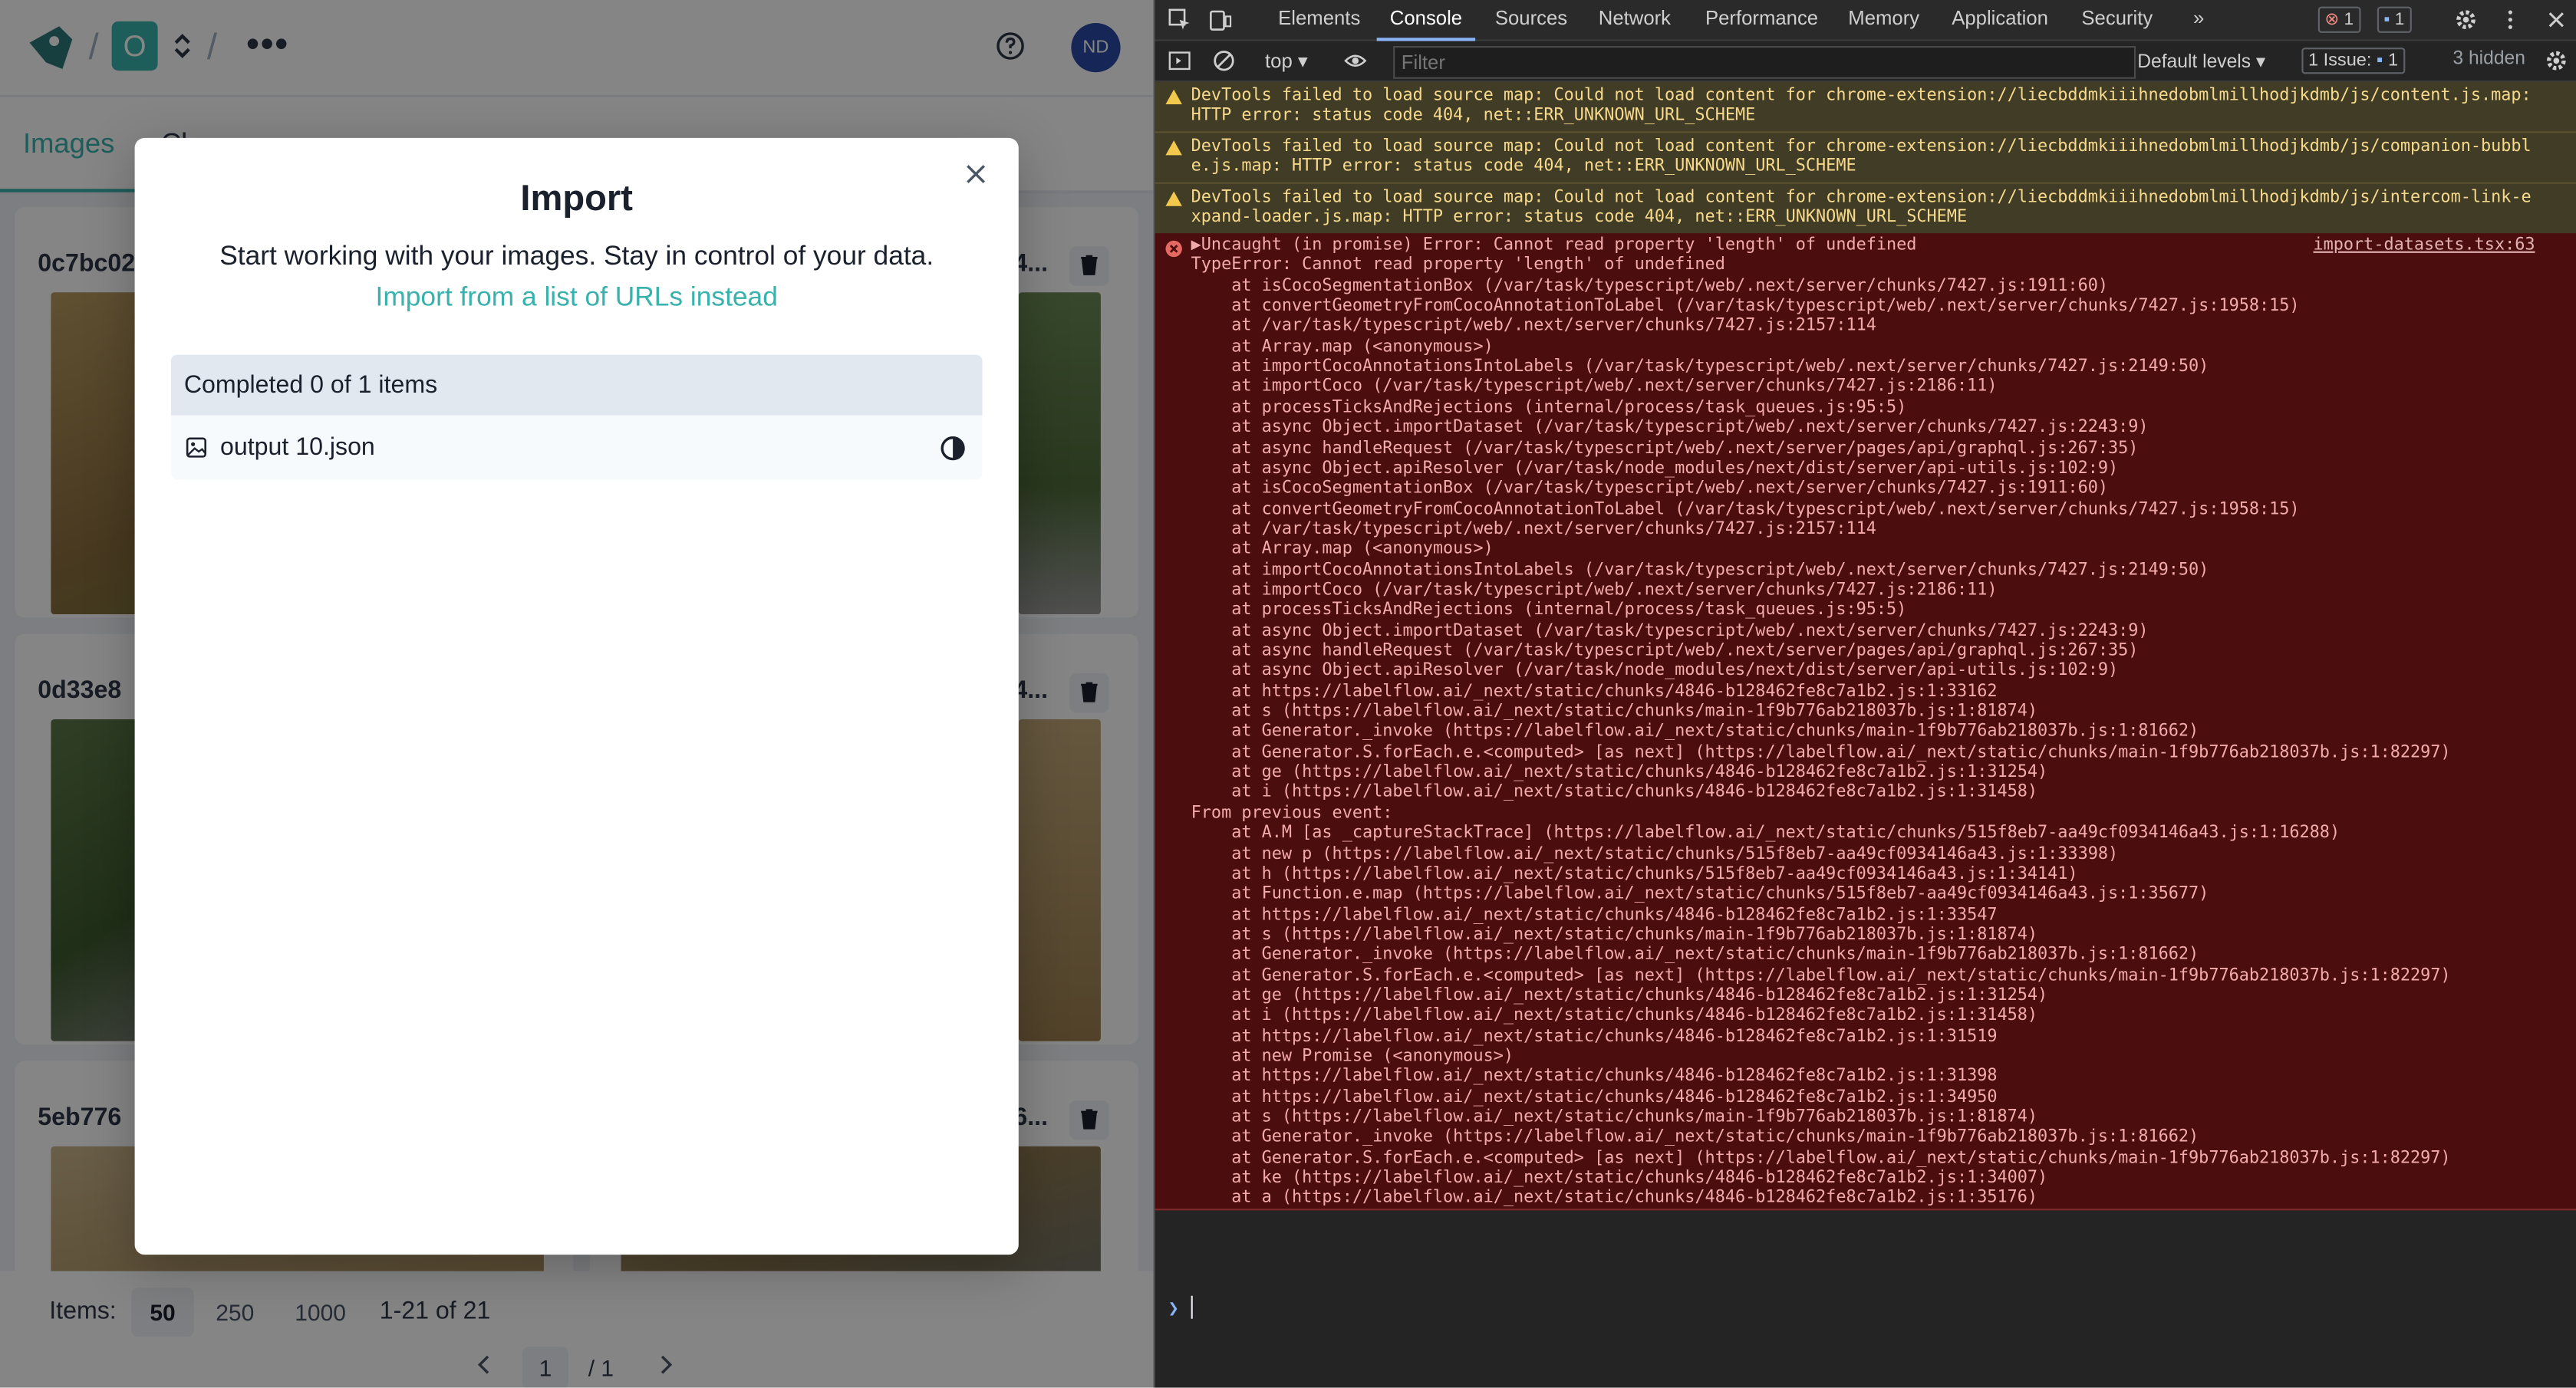  Describe the element at coordinates (2424, 245) in the screenshot. I see `error-source-link: import-datasets.tsx:63` at that location.